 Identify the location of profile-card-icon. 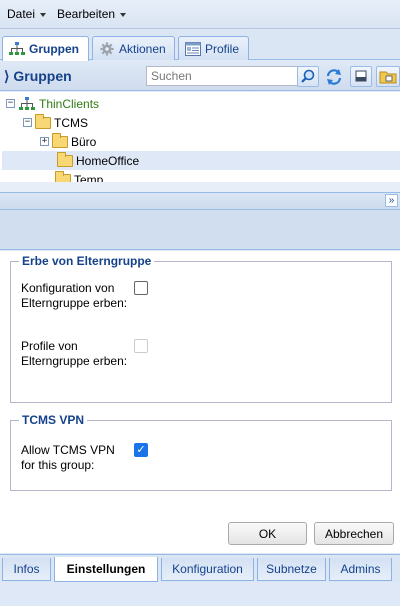
(193, 48).